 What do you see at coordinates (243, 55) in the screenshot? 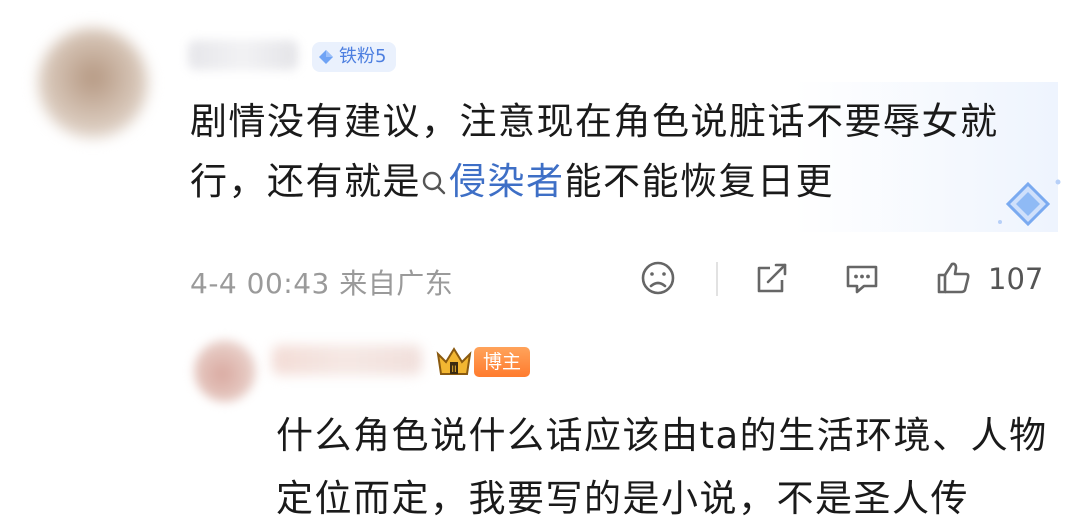
I see `commenter-username-blurred` at bounding box center [243, 55].